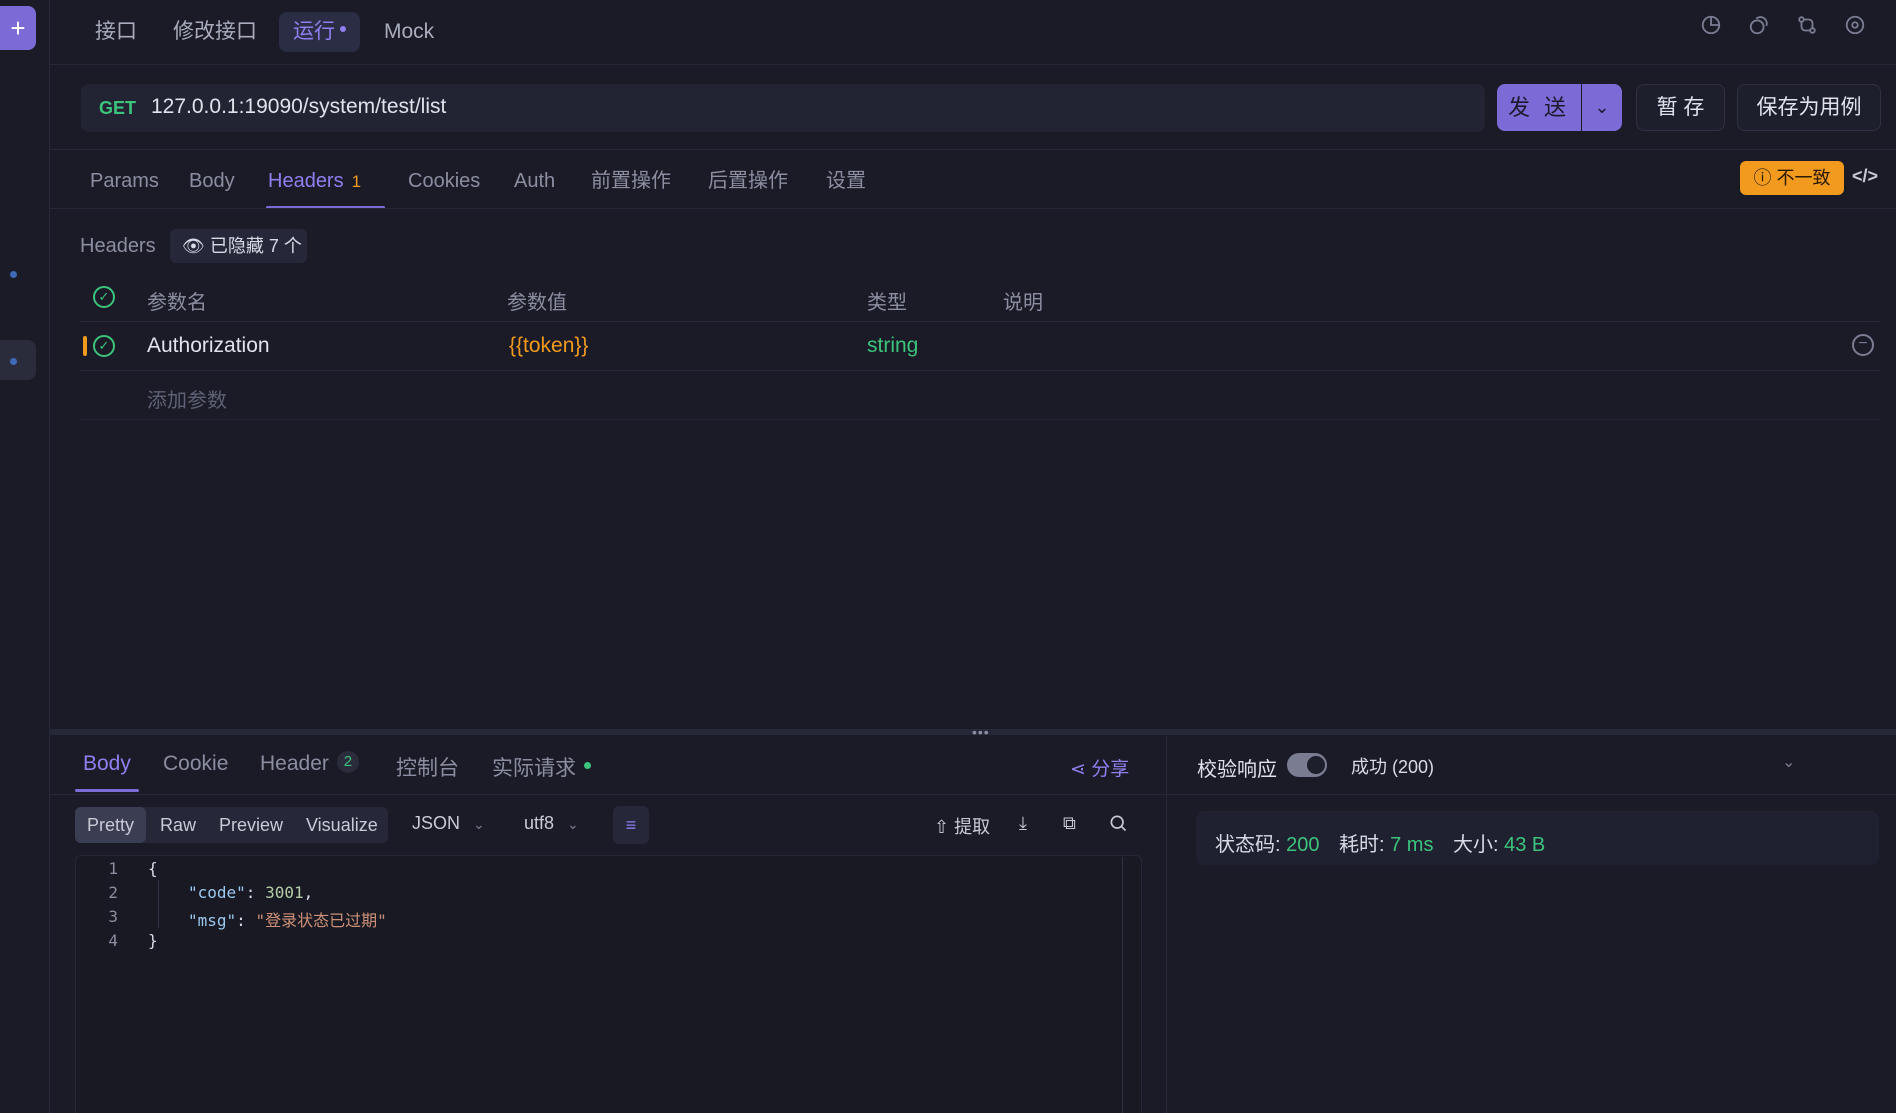  I want to click on tab-cookies: Cookies, so click(444, 186).